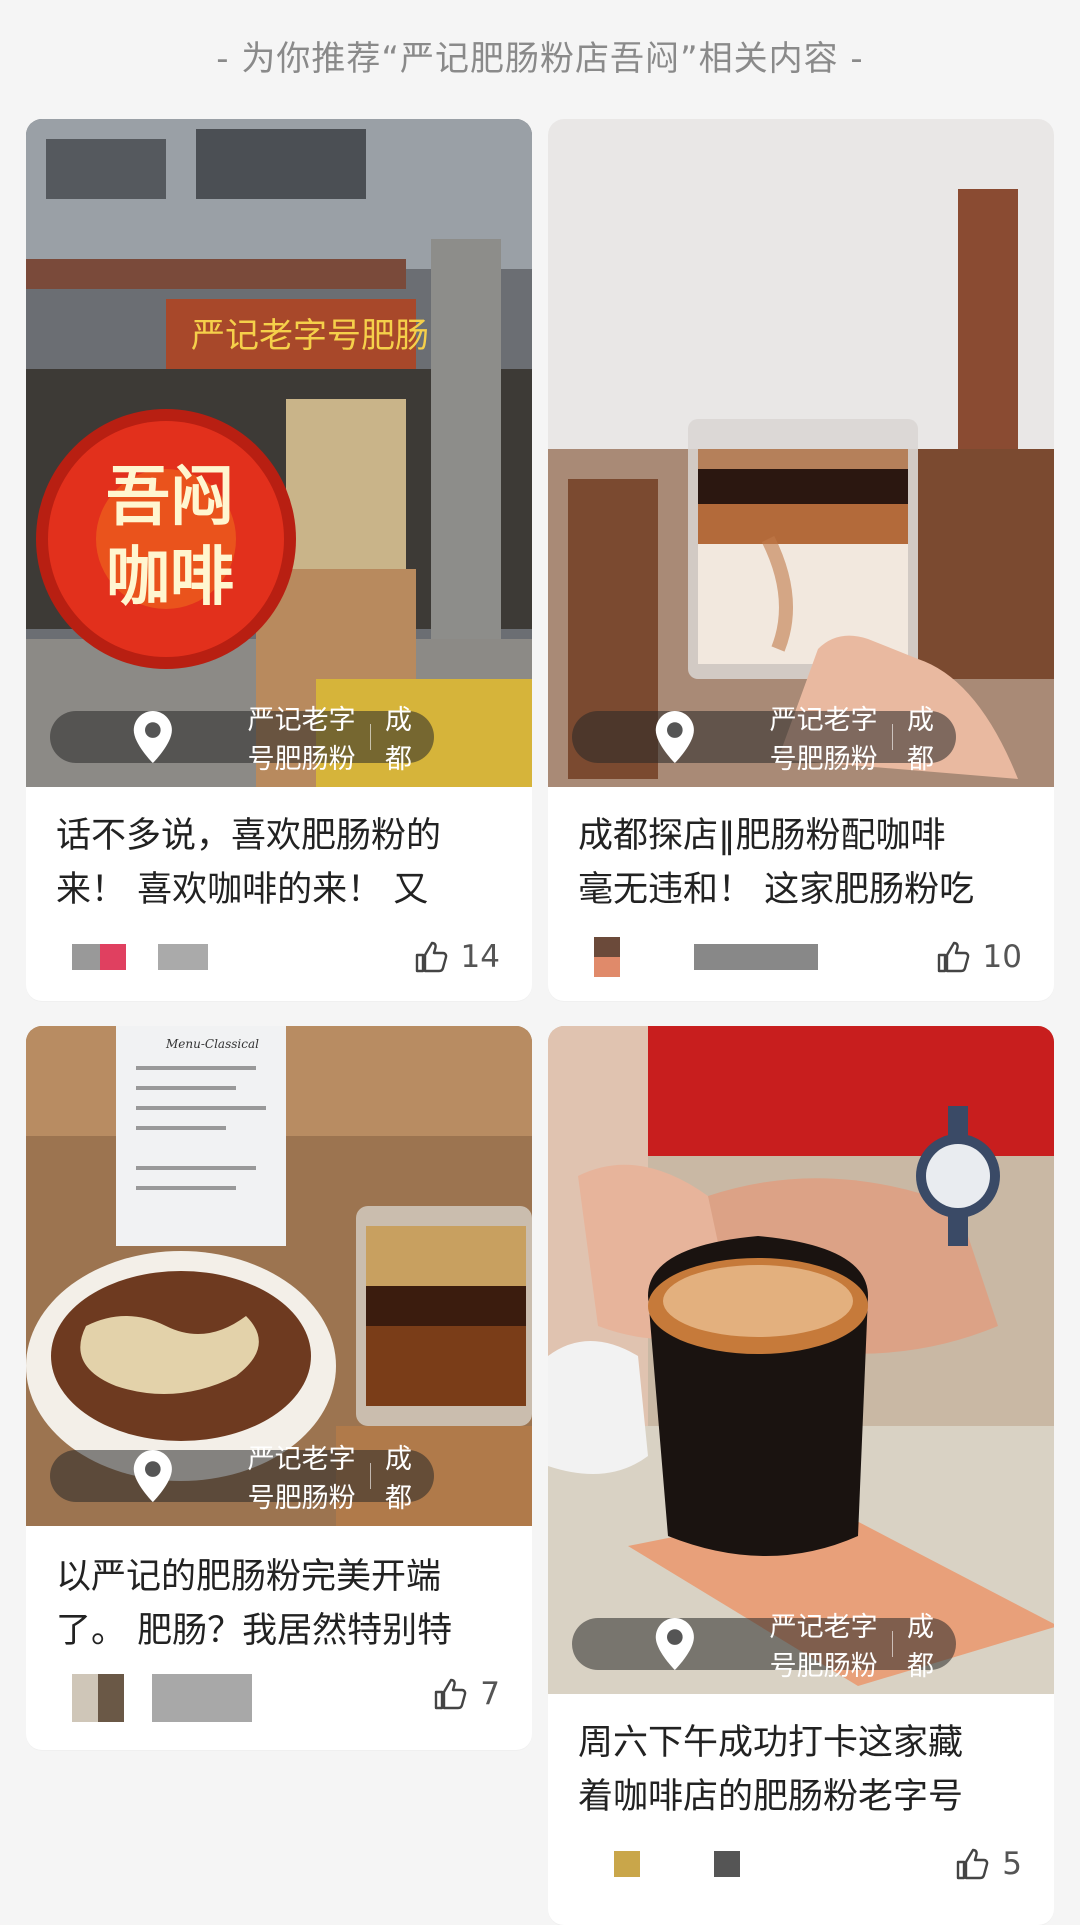 This screenshot has height=1925, width=1080. What do you see at coordinates (279, 1698) in the screenshot?
I see `post-meta: 7` at bounding box center [279, 1698].